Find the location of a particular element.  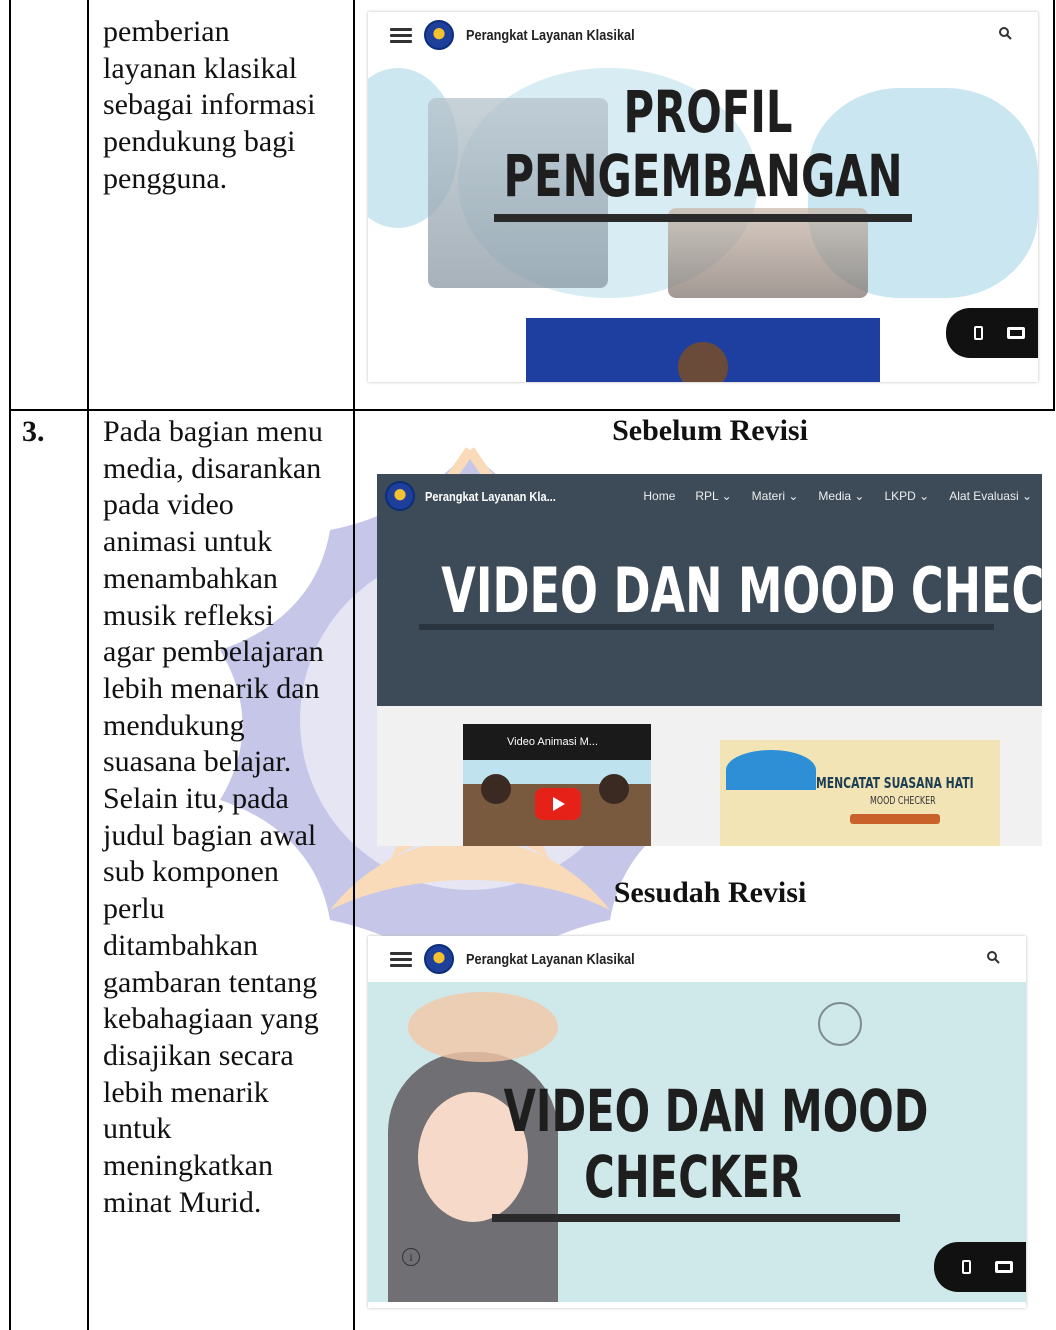

before-revision-heading: Sebelum Revisi is located at coordinates (710, 430).